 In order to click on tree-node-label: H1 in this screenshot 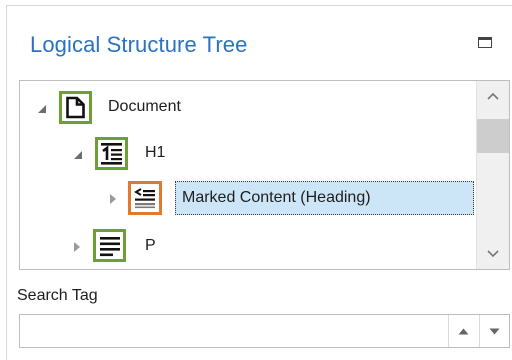, I will do `click(155, 152)`.